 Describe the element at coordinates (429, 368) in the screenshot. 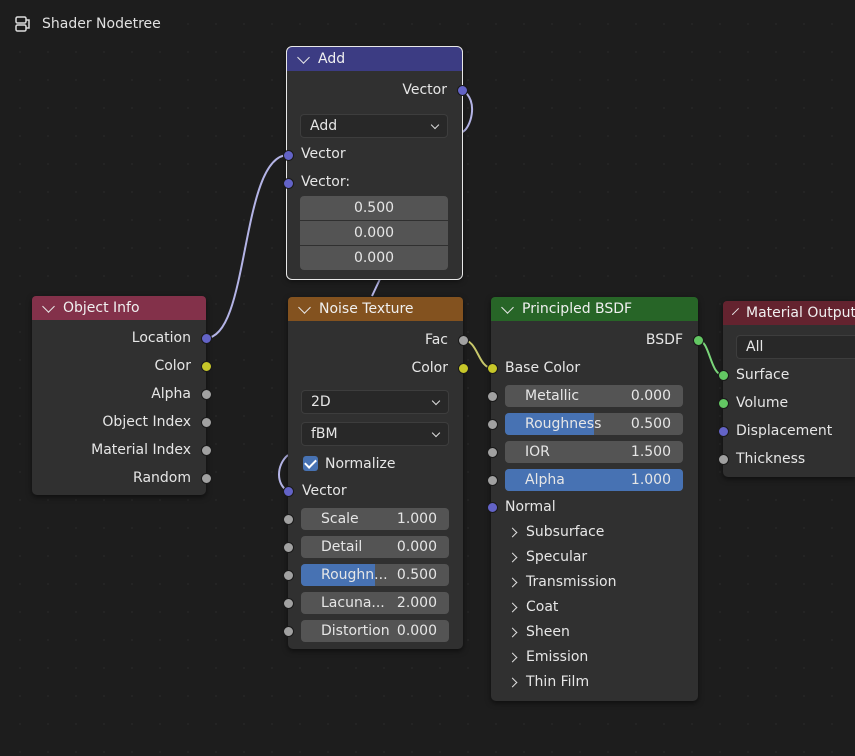

I see `noise-output-color-label: Color` at that location.